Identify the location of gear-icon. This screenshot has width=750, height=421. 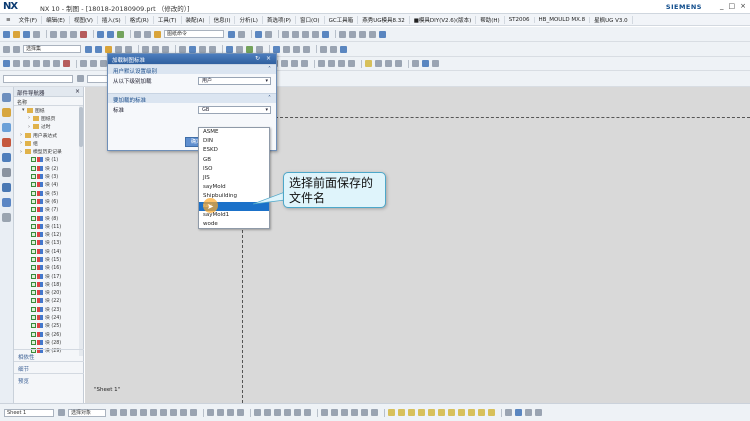
(6, 97).